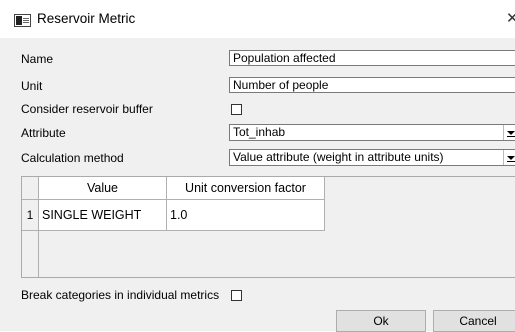 This screenshot has width=515, height=332. What do you see at coordinates (32, 86) in the screenshot?
I see `unit-label: Unit` at bounding box center [32, 86].